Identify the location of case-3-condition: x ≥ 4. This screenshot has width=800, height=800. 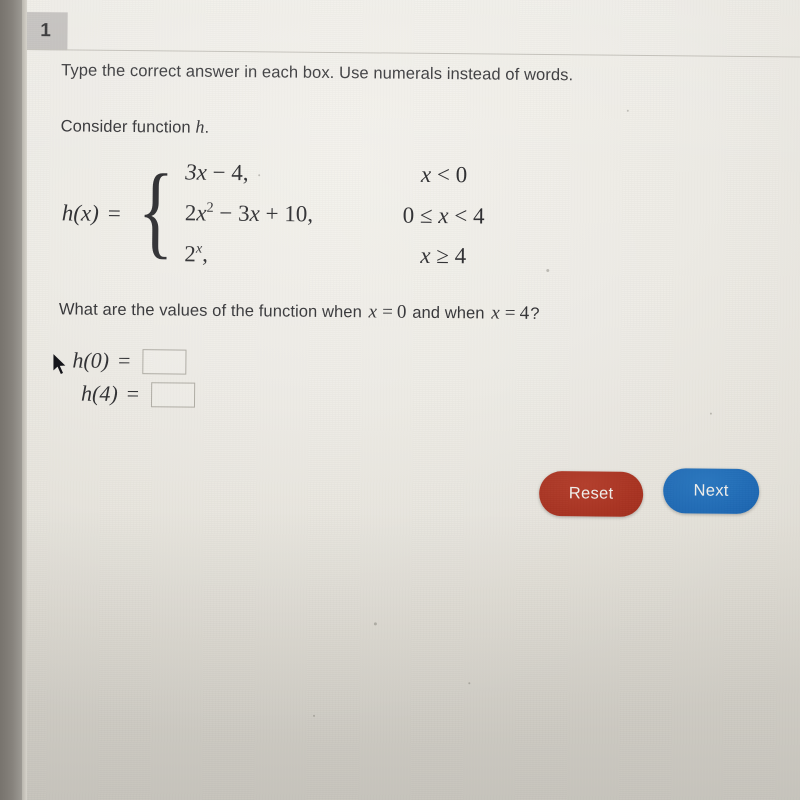
(443, 256).